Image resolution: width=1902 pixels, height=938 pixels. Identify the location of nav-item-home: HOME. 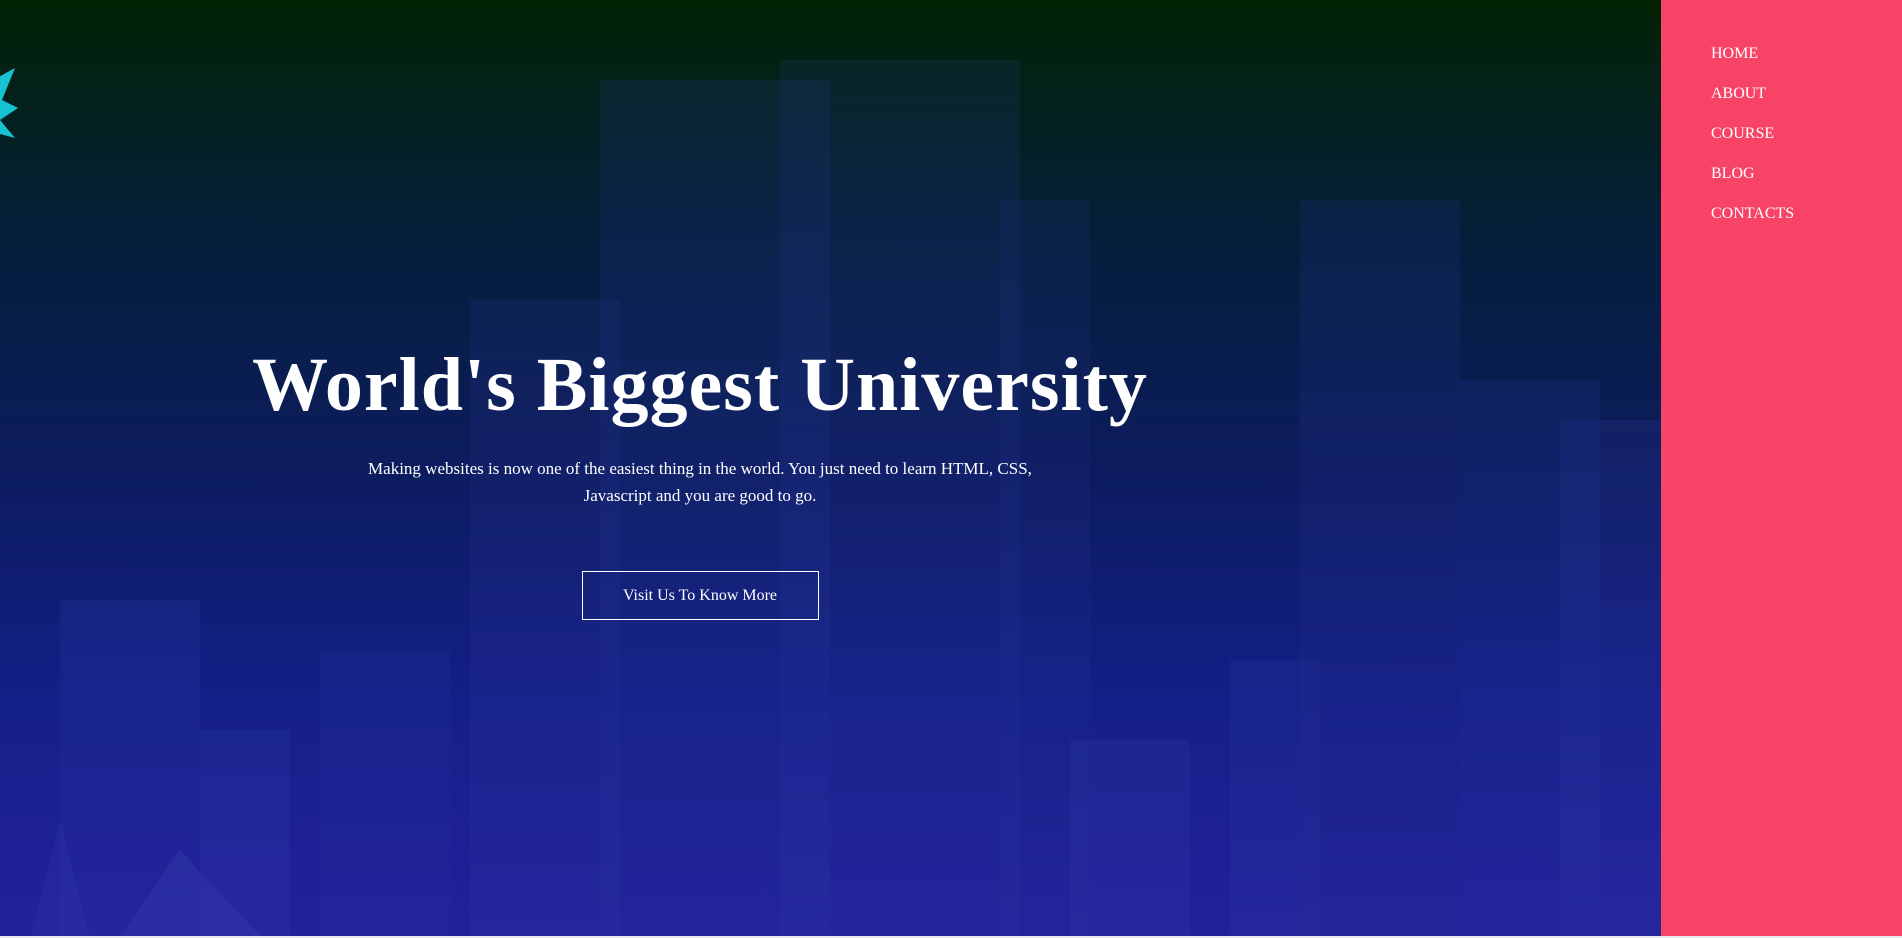
(1752, 62).